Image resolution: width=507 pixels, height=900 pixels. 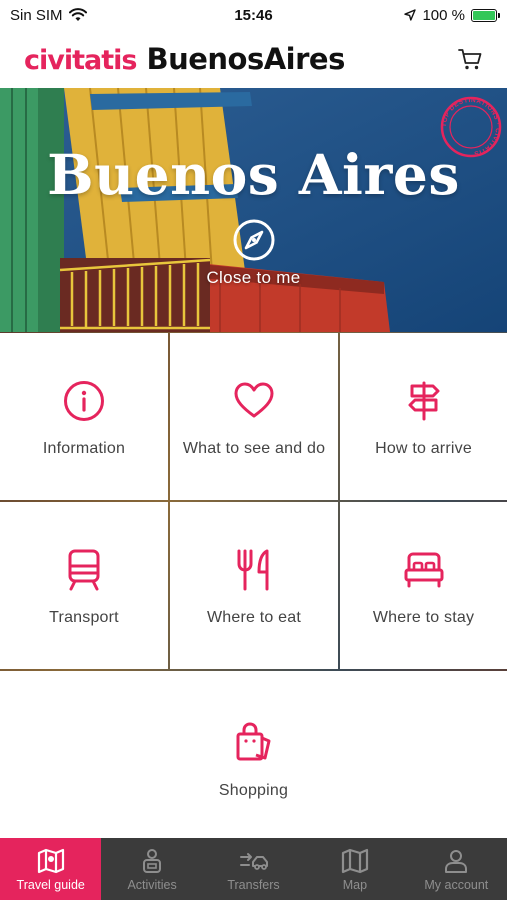 I want to click on bed-icon, so click(x=424, y=570).